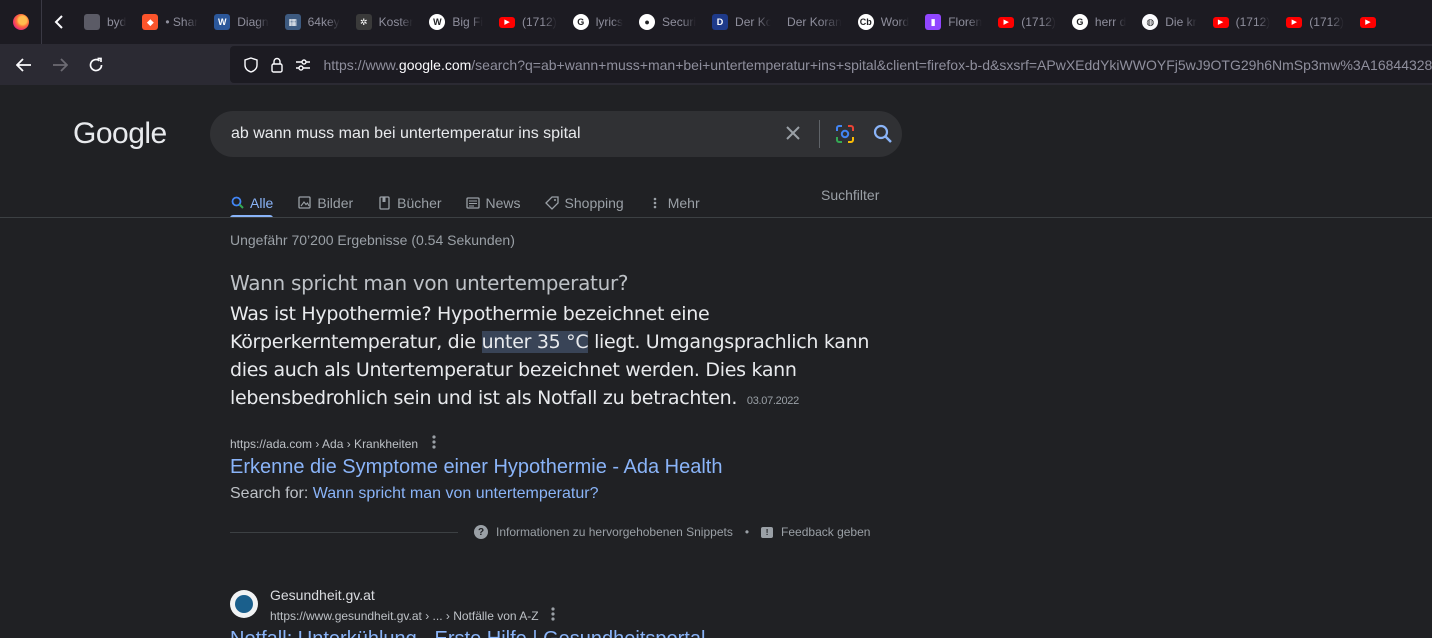 Image resolution: width=1432 pixels, height=638 pixels. I want to click on tab-b-cher: Bücher, so click(409, 198).